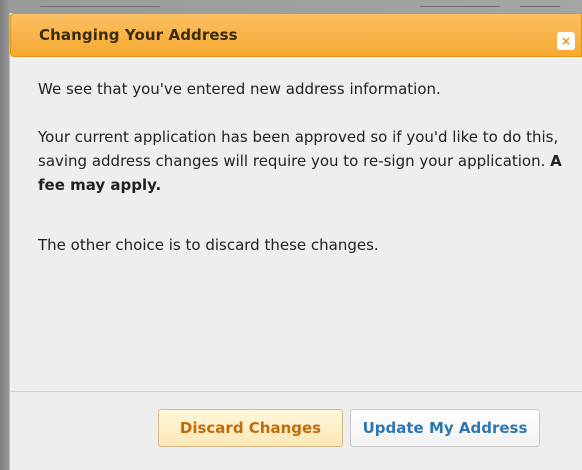  What do you see at coordinates (138, 35) in the screenshot?
I see `dialog-title: Changing Your Address` at bounding box center [138, 35].